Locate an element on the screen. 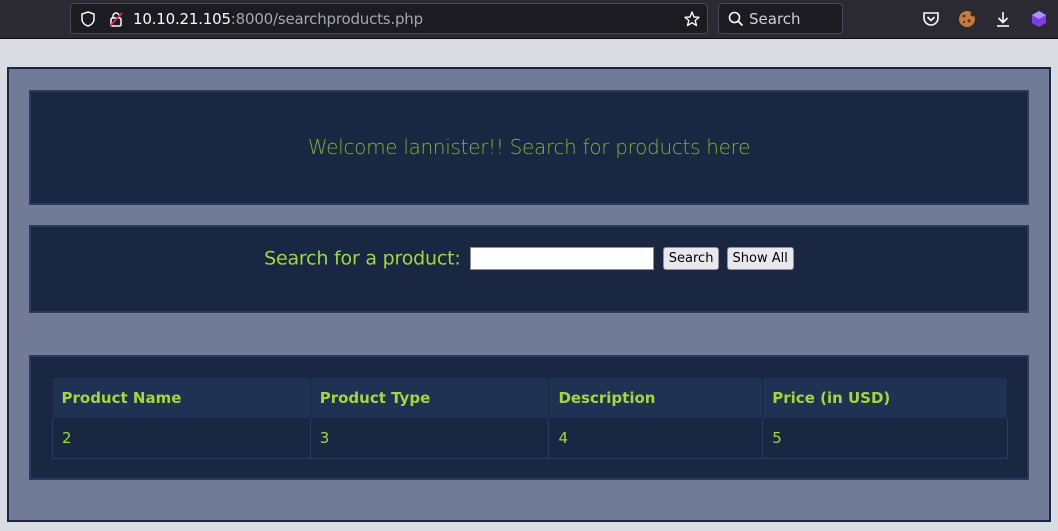 Image resolution: width=1058 pixels, height=531 pixels. search-icon is located at coordinates (736, 19).